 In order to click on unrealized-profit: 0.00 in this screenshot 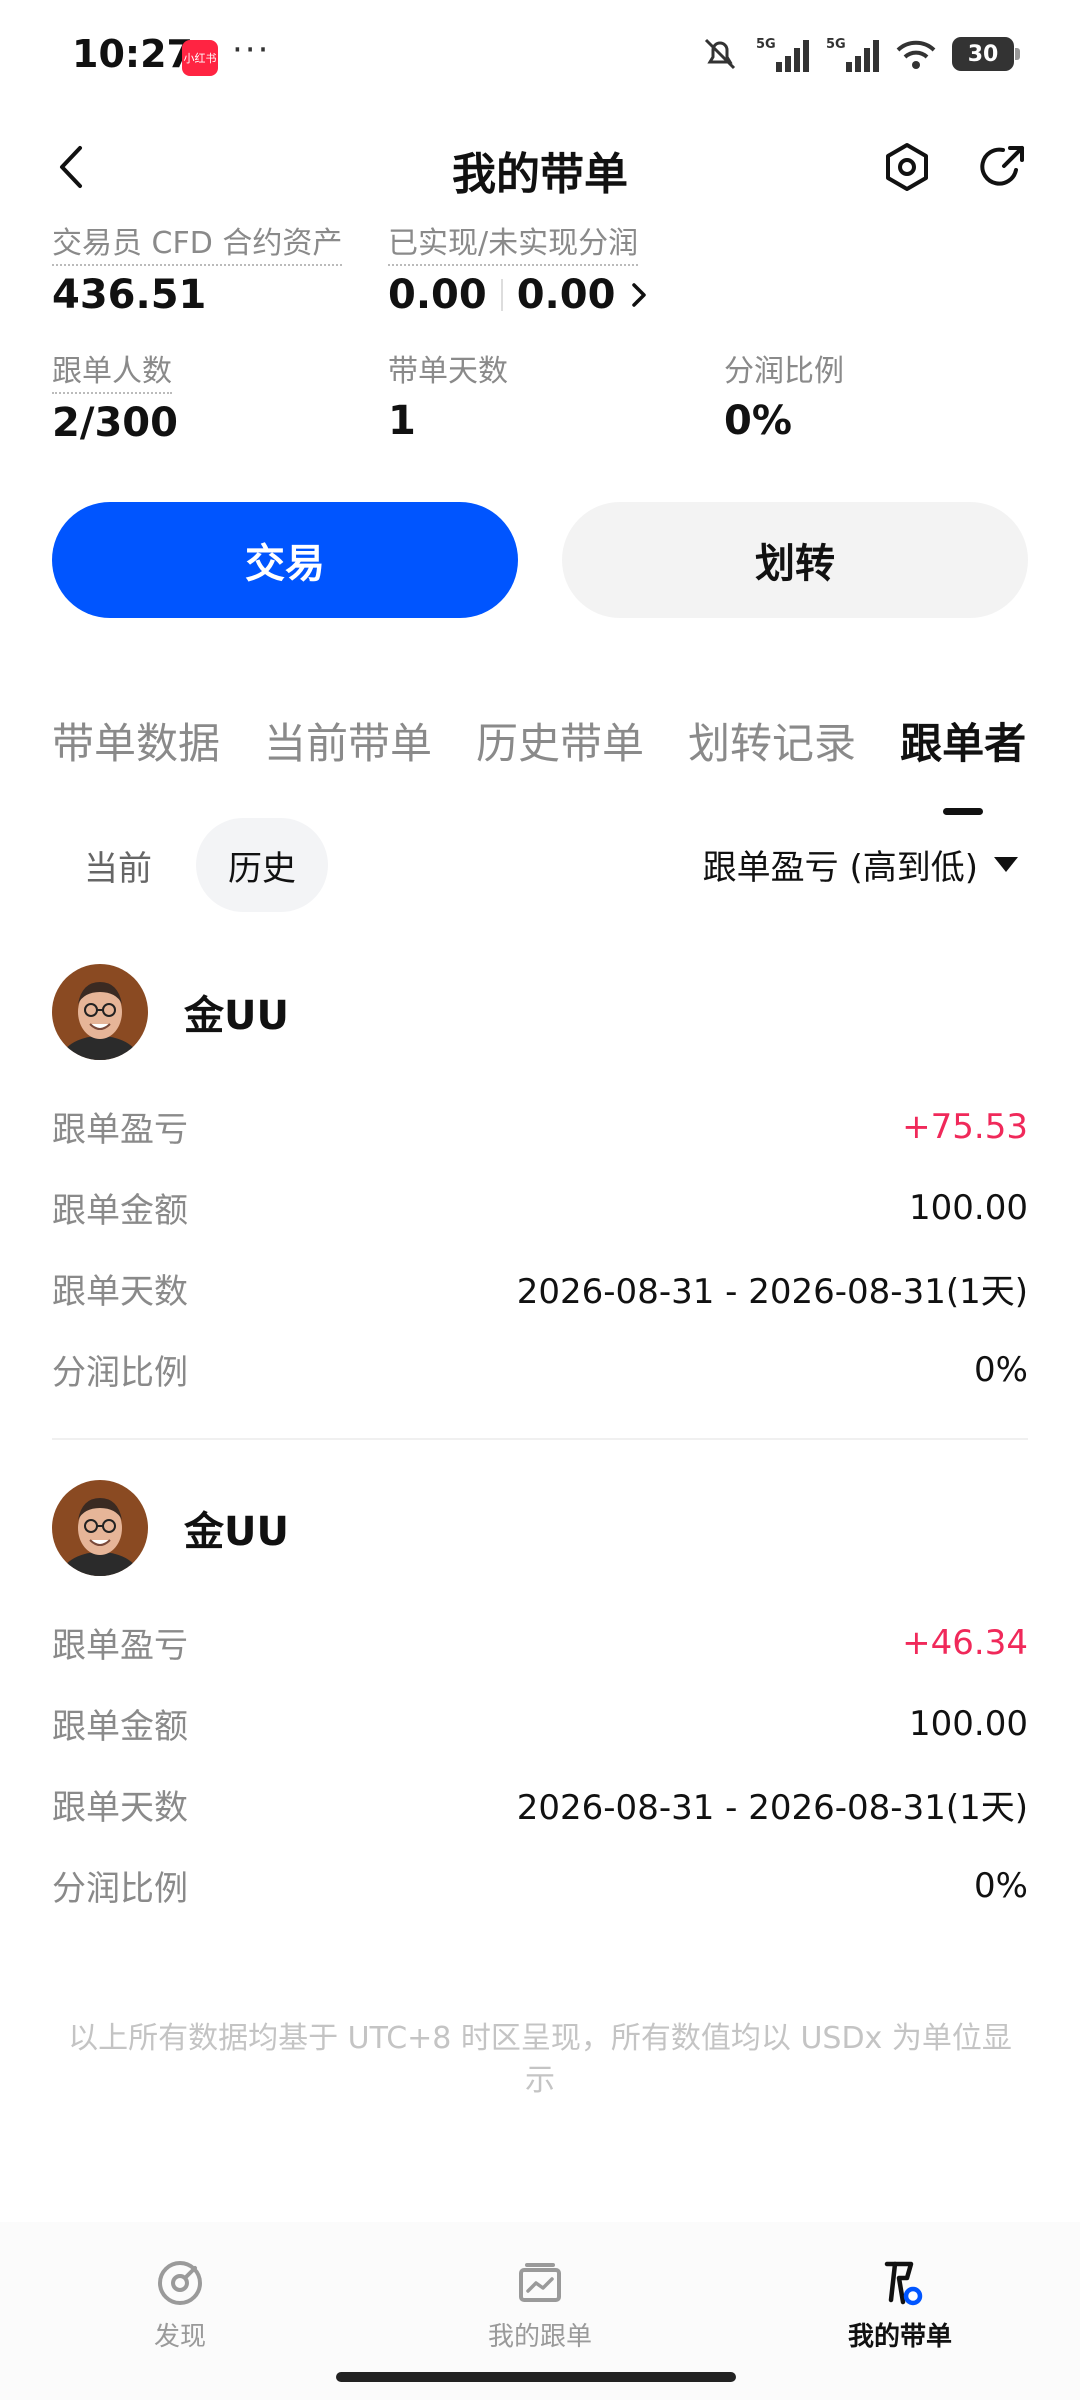, I will do `click(566, 295)`.